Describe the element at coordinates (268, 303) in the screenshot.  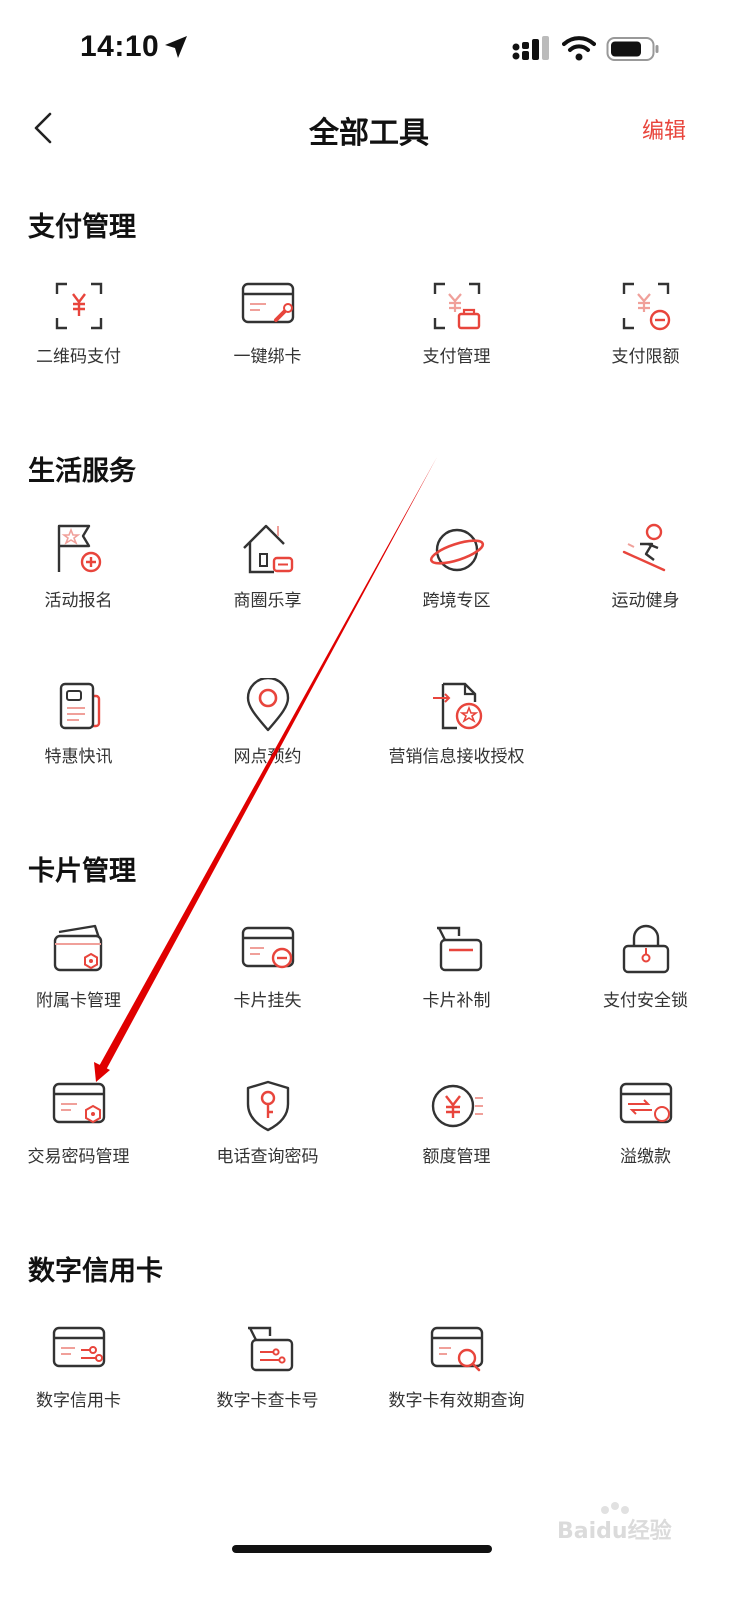
I see `bind-card-icon` at that location.